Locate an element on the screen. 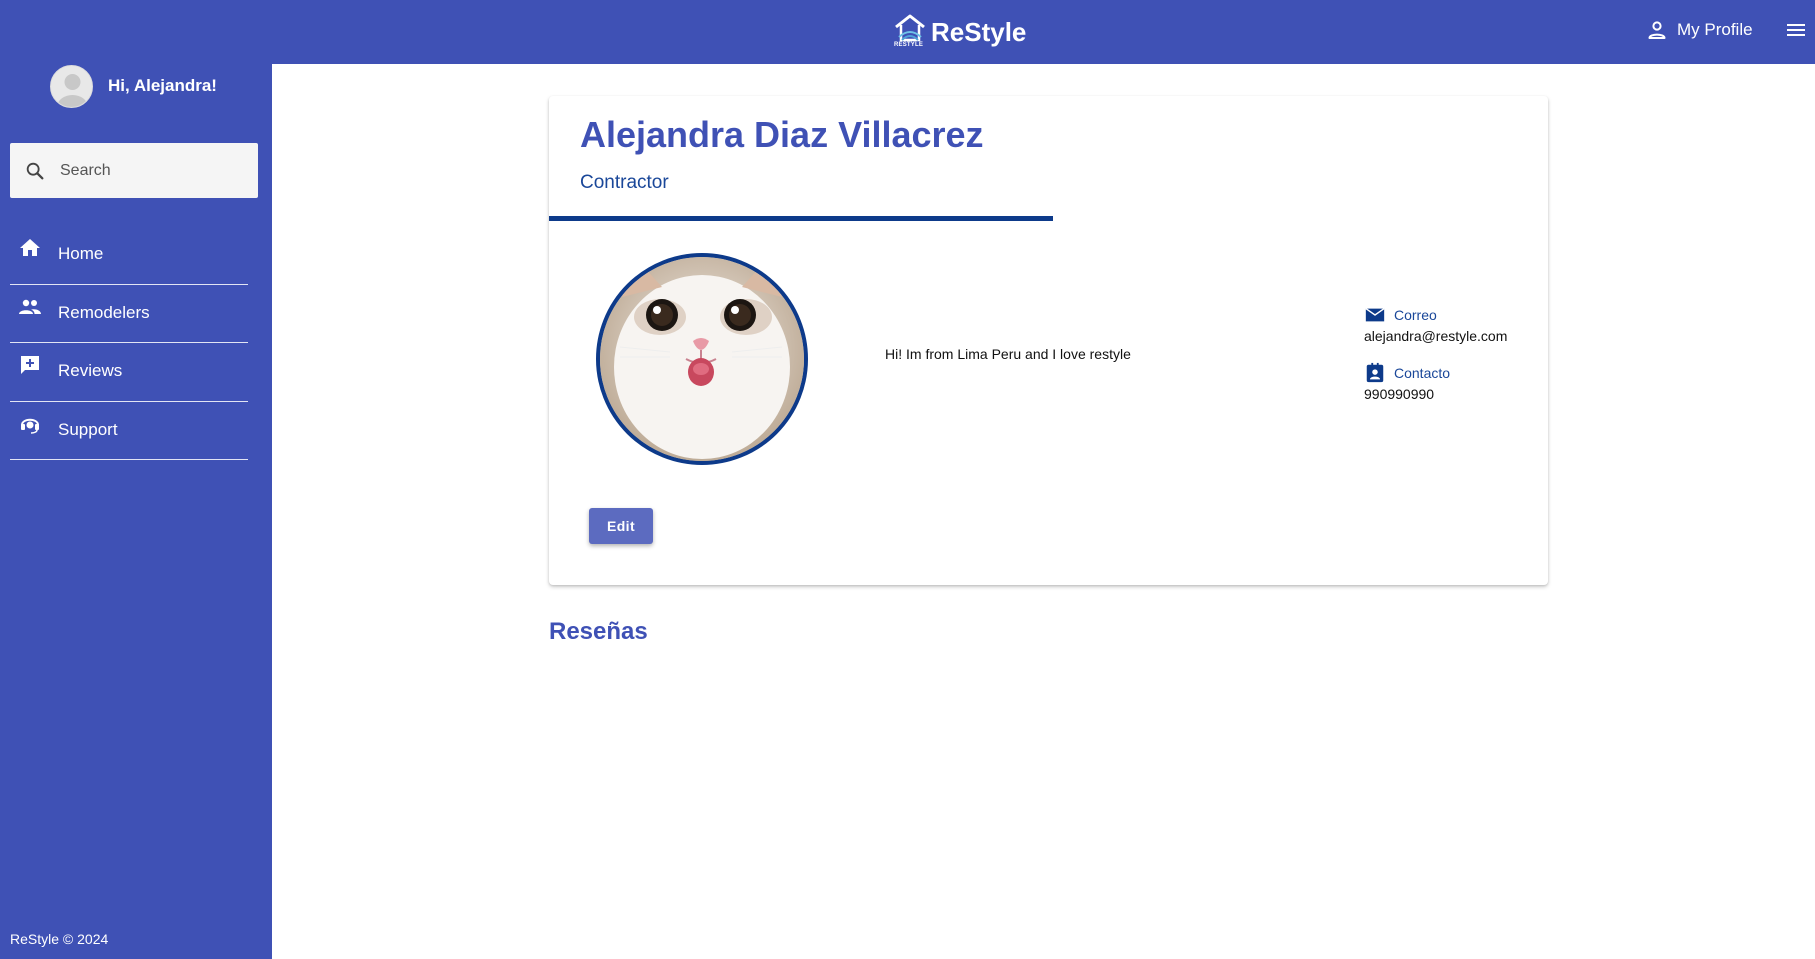 This screenshot has width=1815, height=959. sidebar-item-support: Support is located at coordinates (129, 431).